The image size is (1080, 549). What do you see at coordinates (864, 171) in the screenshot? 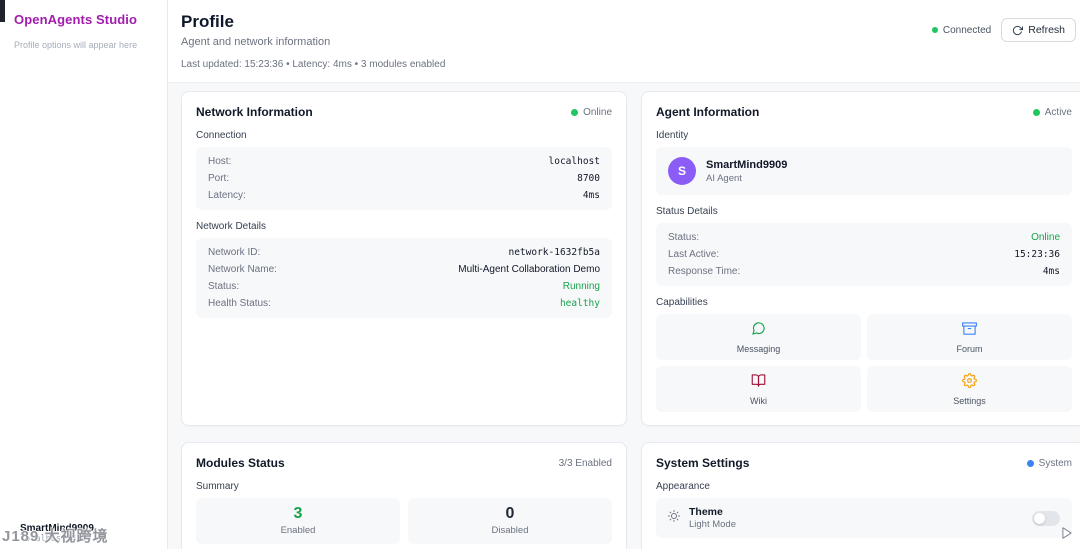
I see `identity-box: S SmartMind9909 AI Agent` at bounding box center [864, 171].